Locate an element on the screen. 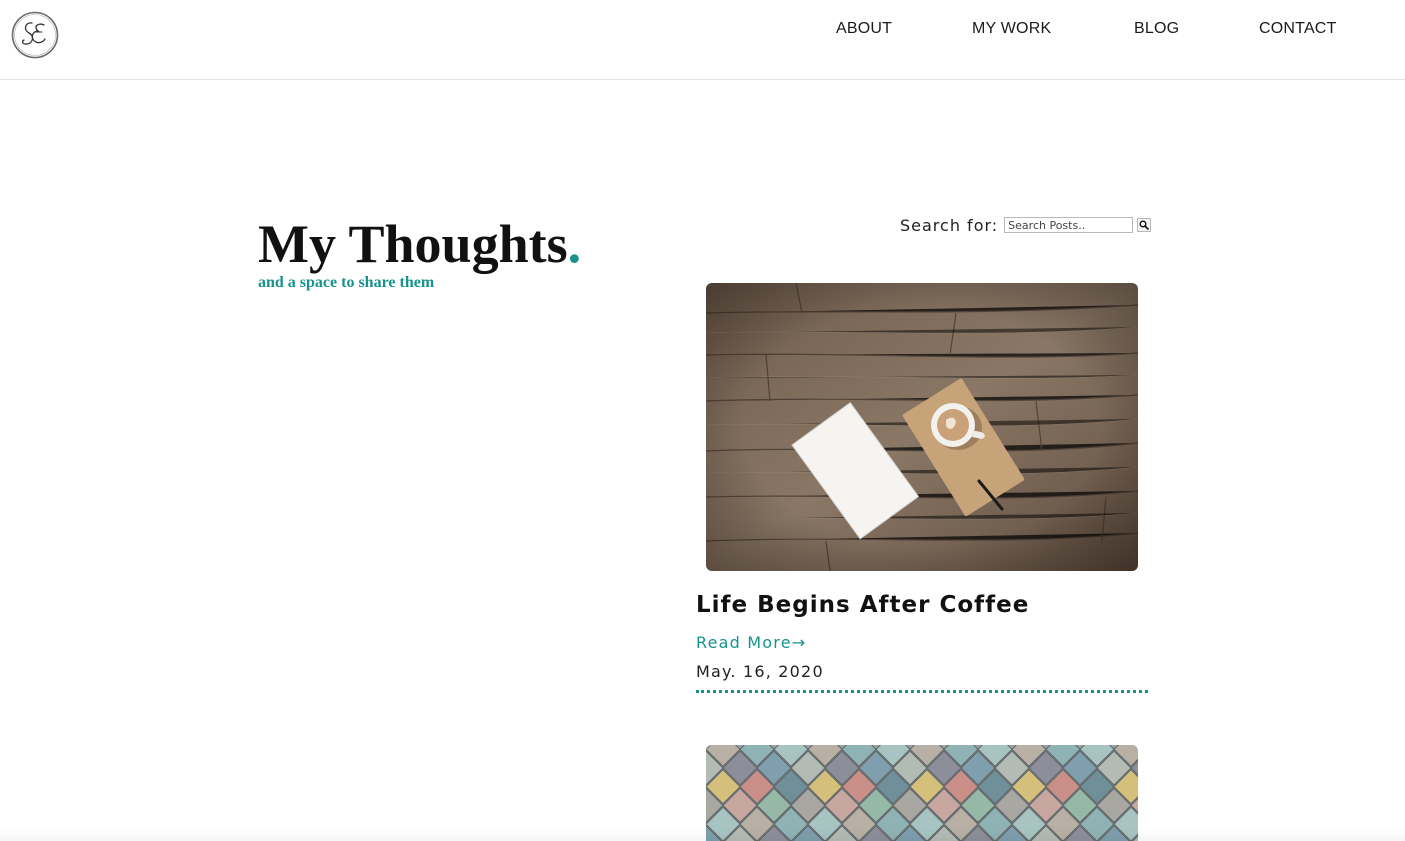  post-image-tiles is located at coordinates (922, 793).